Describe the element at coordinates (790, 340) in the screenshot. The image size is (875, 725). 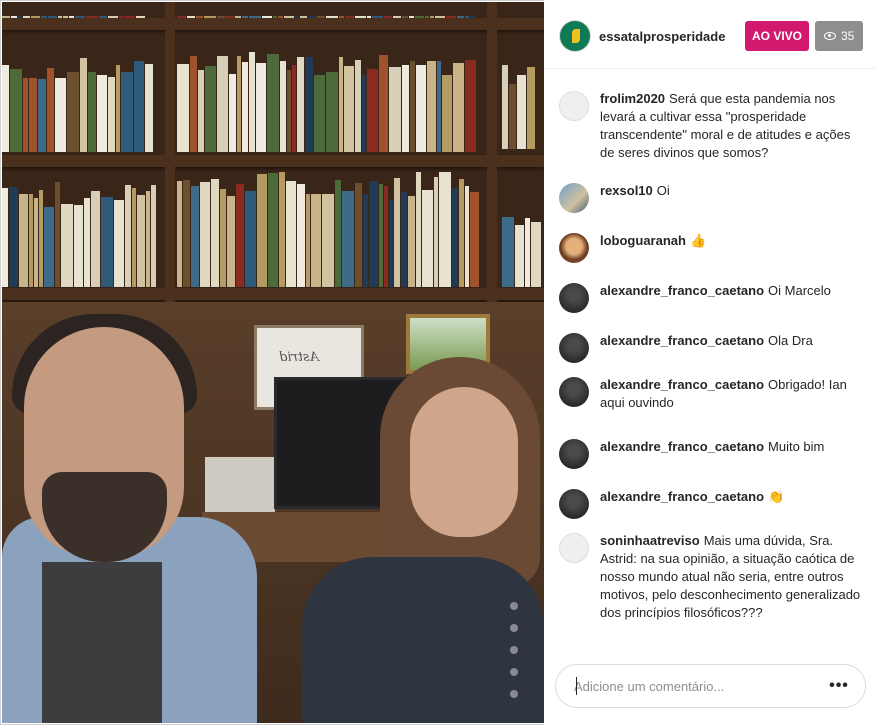
I see `comment-text: Ola Dra` at that location.